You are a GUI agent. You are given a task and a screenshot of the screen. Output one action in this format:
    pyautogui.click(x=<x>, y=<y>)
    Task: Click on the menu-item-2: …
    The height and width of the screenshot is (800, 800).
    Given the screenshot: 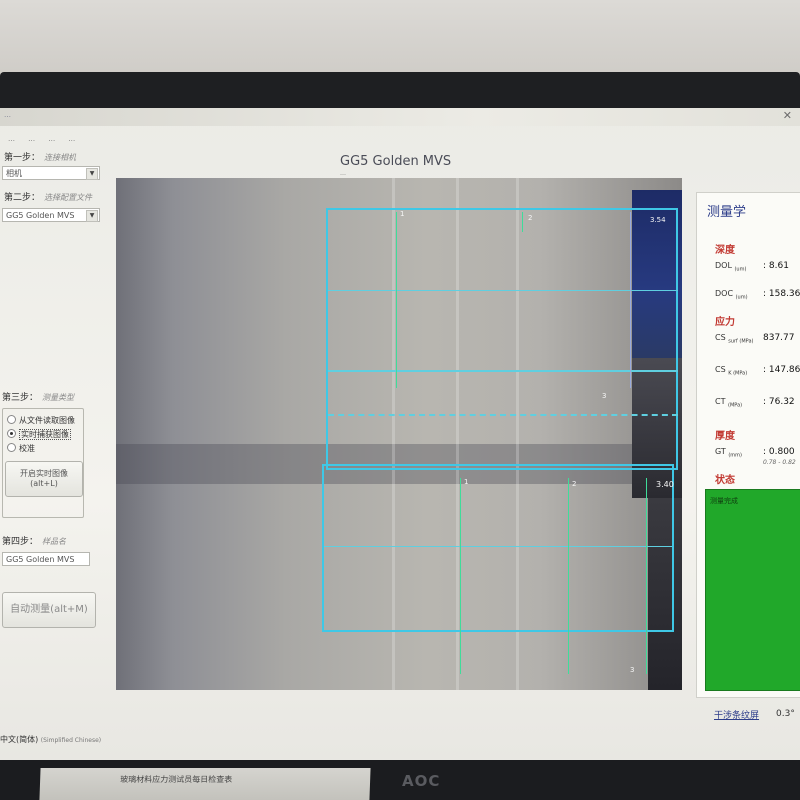 What is the action you would take?
    pyautogui.click(x=31, y=139)
    